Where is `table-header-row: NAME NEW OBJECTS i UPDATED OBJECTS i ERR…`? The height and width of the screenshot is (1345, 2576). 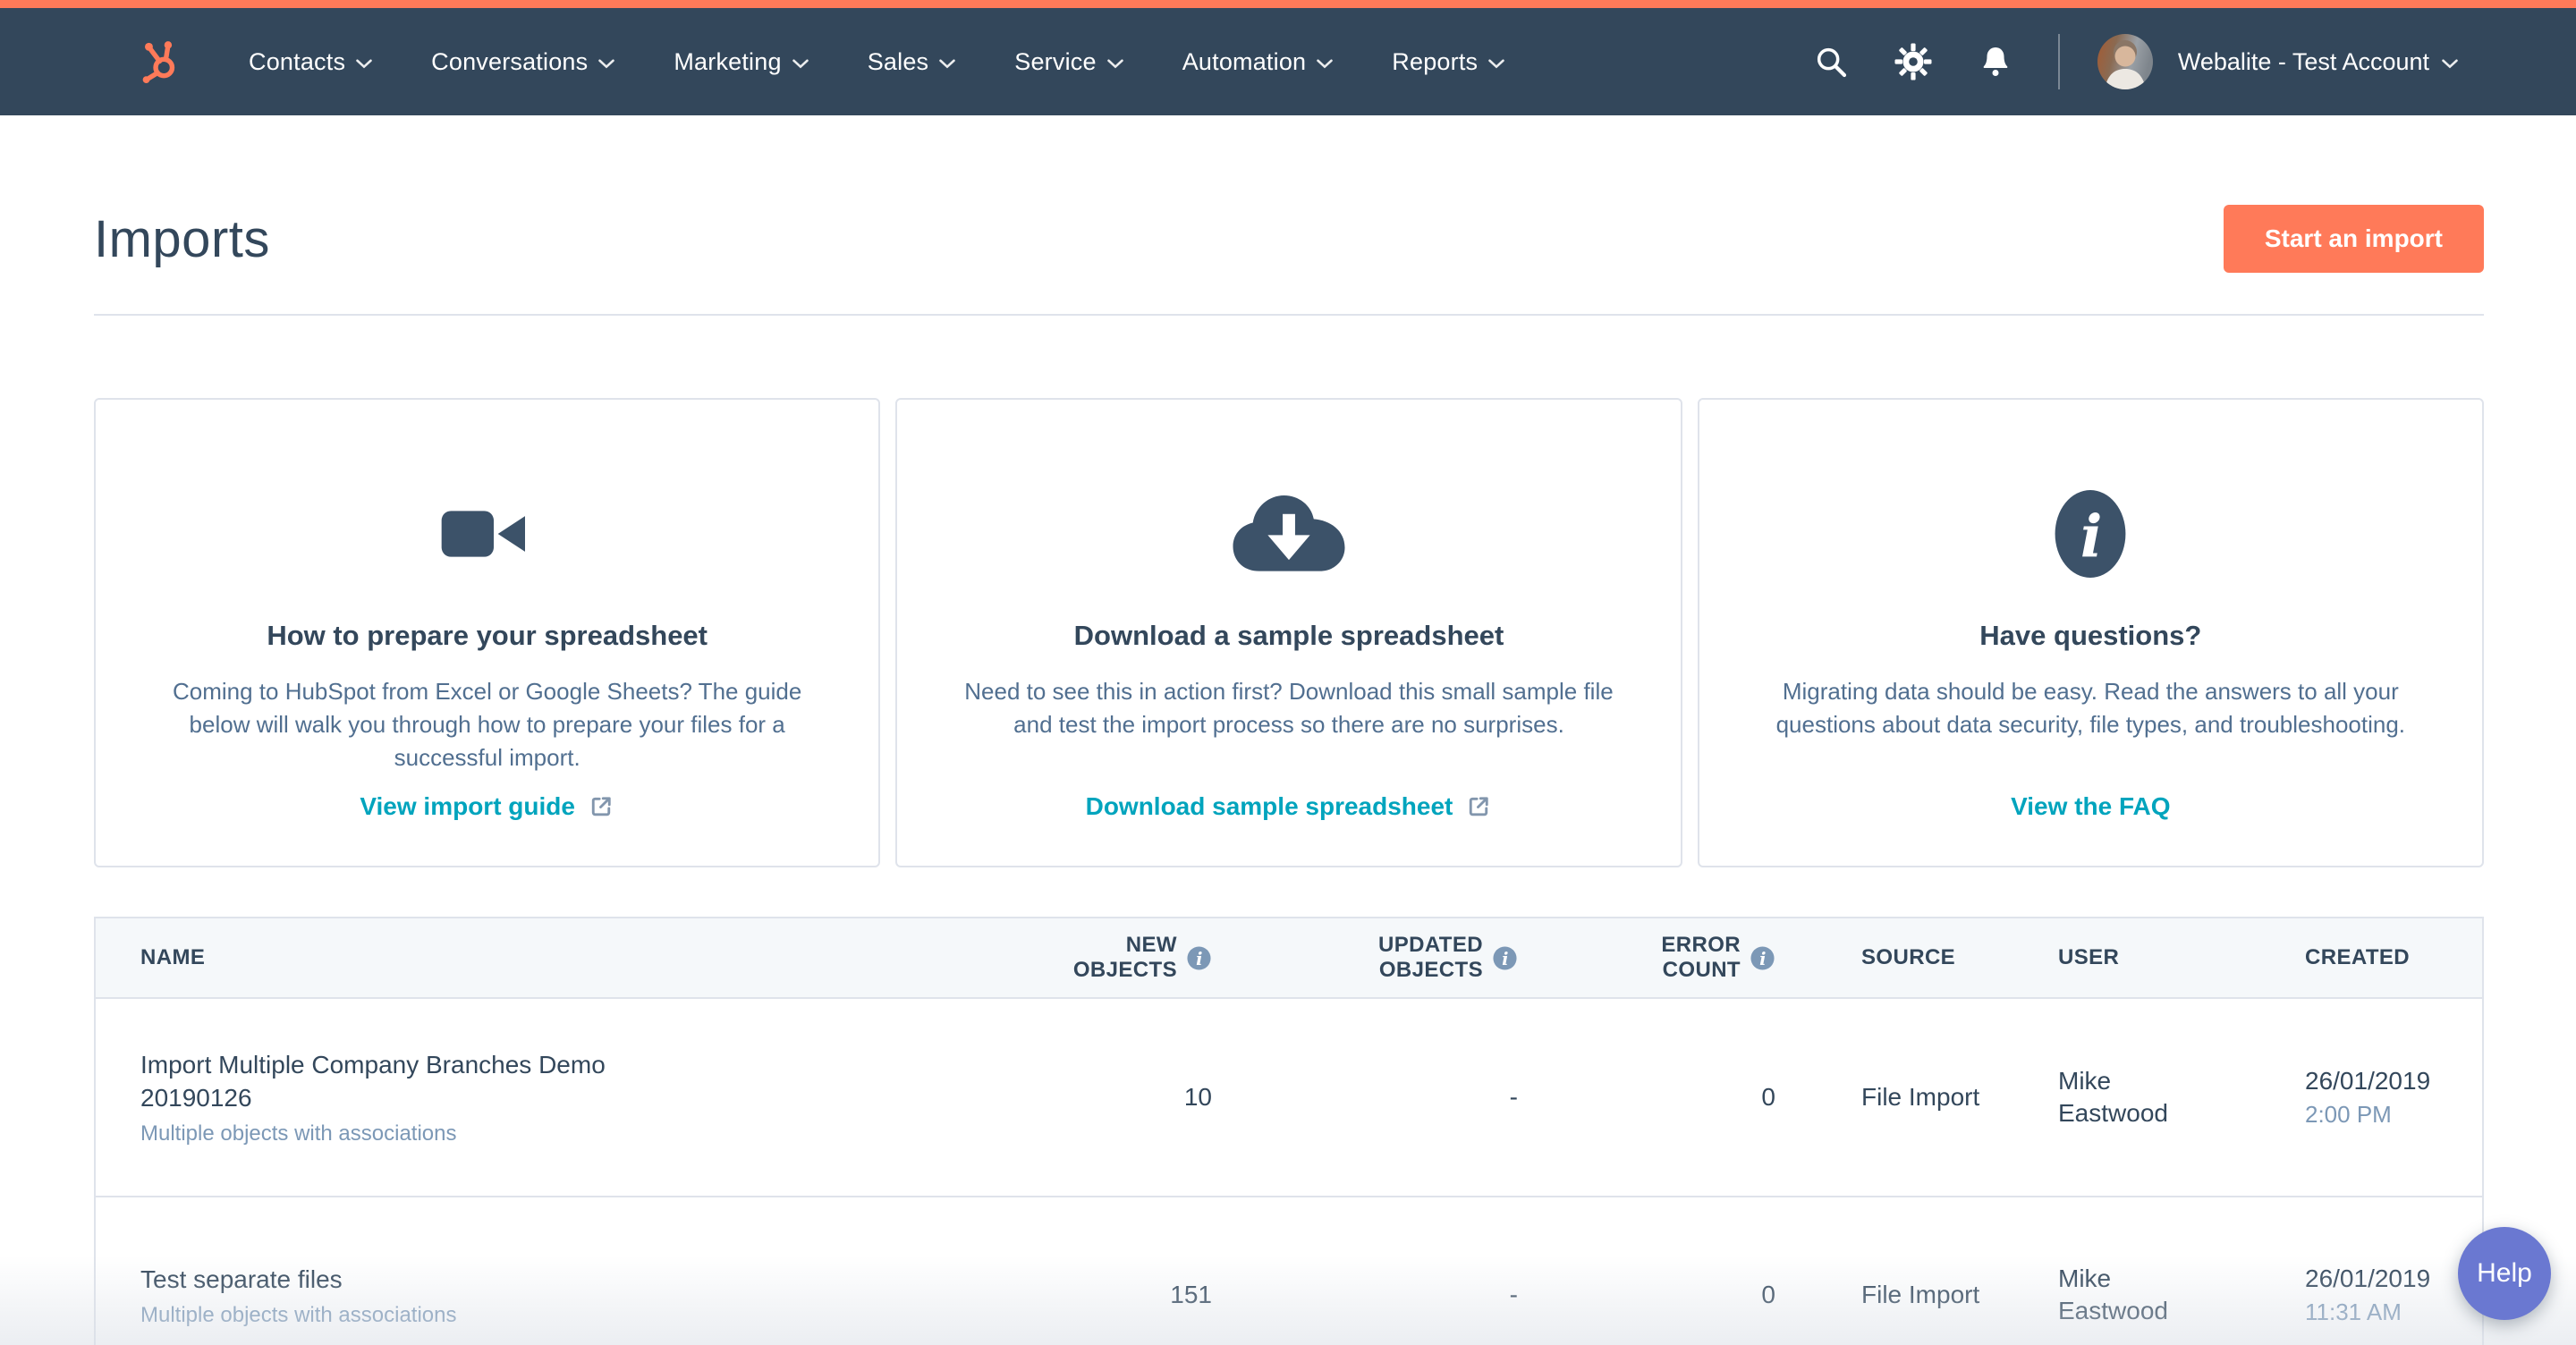
table-header-row: NAME NEW OBJECTS i UPDATED OBJECTS i ERR… is located at coordinates (1289, 958).